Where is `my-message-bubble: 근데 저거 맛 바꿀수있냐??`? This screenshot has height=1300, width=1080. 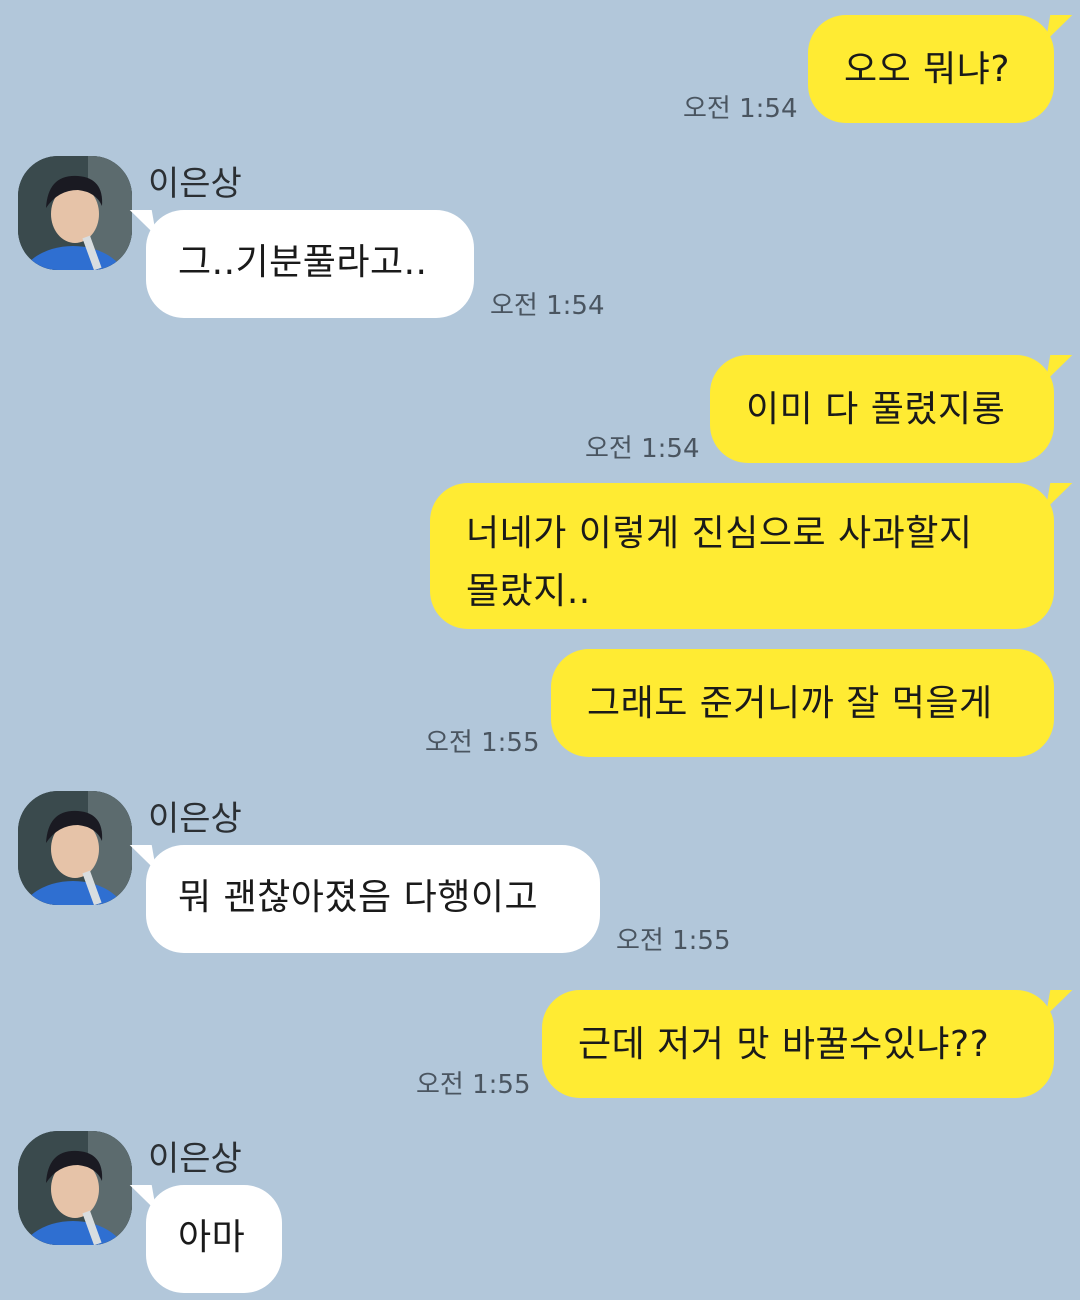 my-message-bubble: 근데 저거 맛 바꿀수있냐?? is located at coordinates (798, 1044).